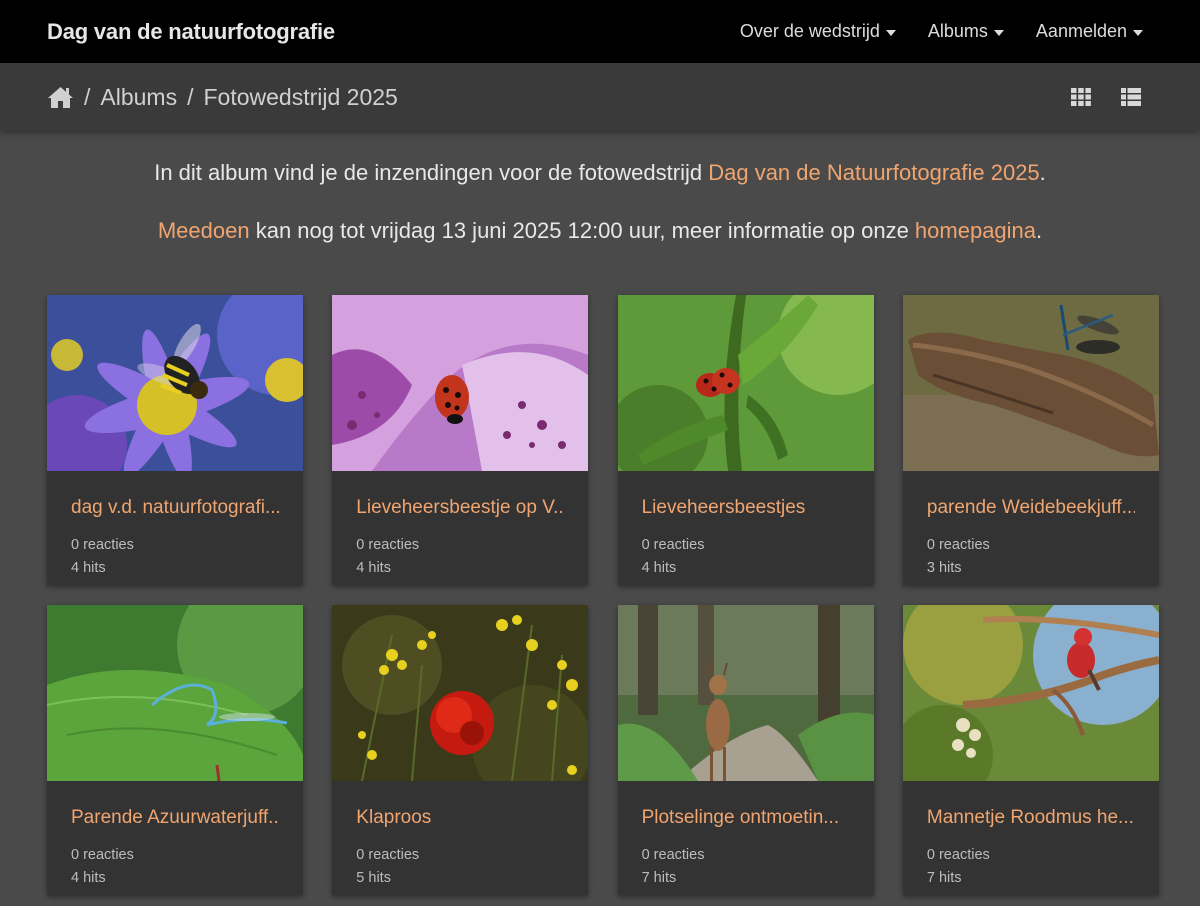 Image resolution: width=1200 pixels, height=906 pixels. I want to click on nav-link-label: Over de wedstrijd, so click(809, 31).